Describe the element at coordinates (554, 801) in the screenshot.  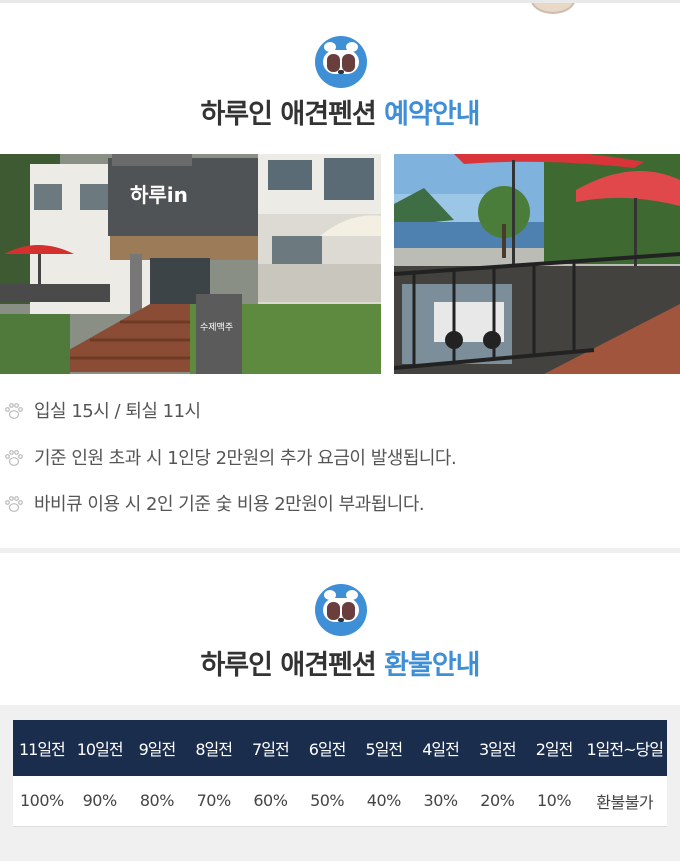
I see `refund-value-cell: 10%` at that location.